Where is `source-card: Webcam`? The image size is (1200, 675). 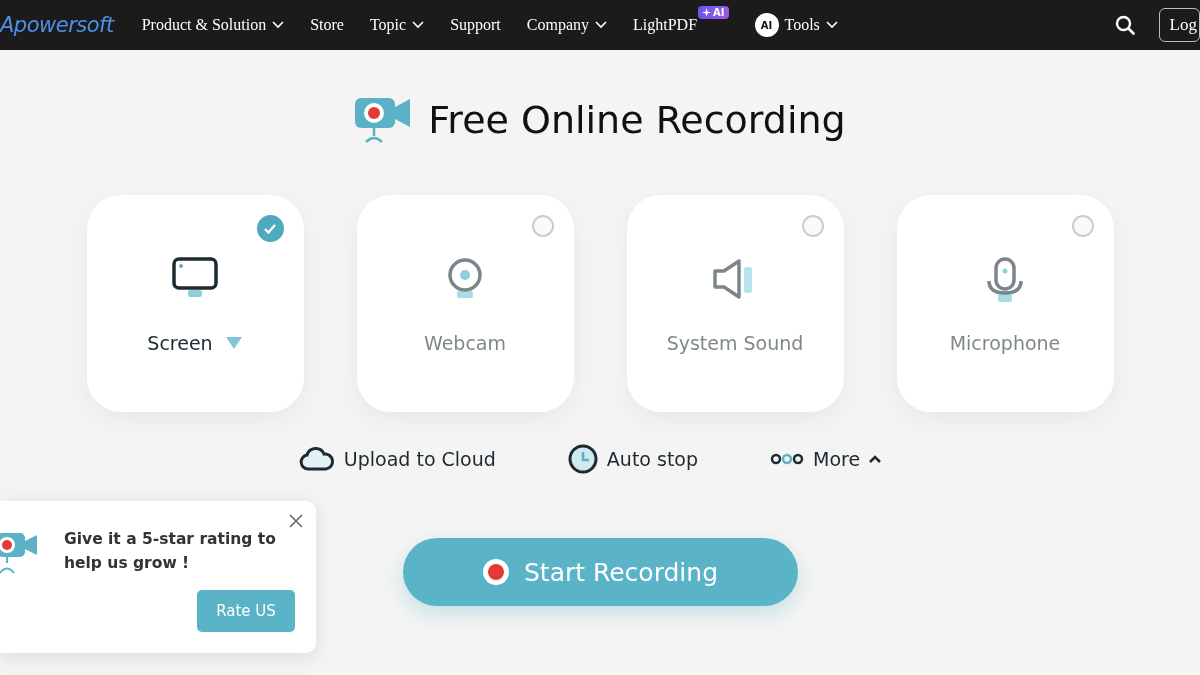 source-card: Webcam is located at coordinates (465, 303).